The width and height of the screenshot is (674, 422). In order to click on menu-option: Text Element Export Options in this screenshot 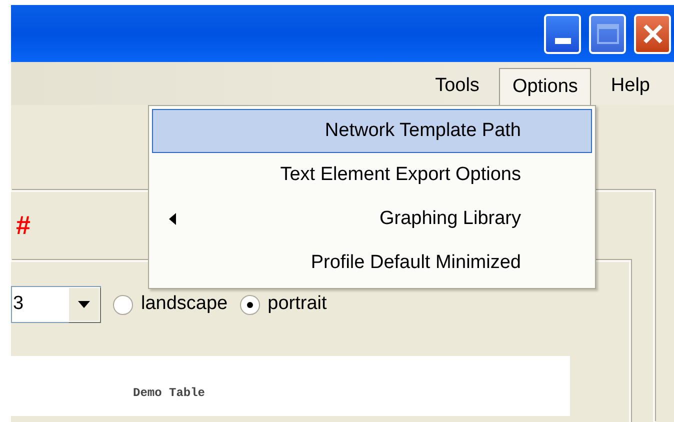, I will do `click(372, 175)`.